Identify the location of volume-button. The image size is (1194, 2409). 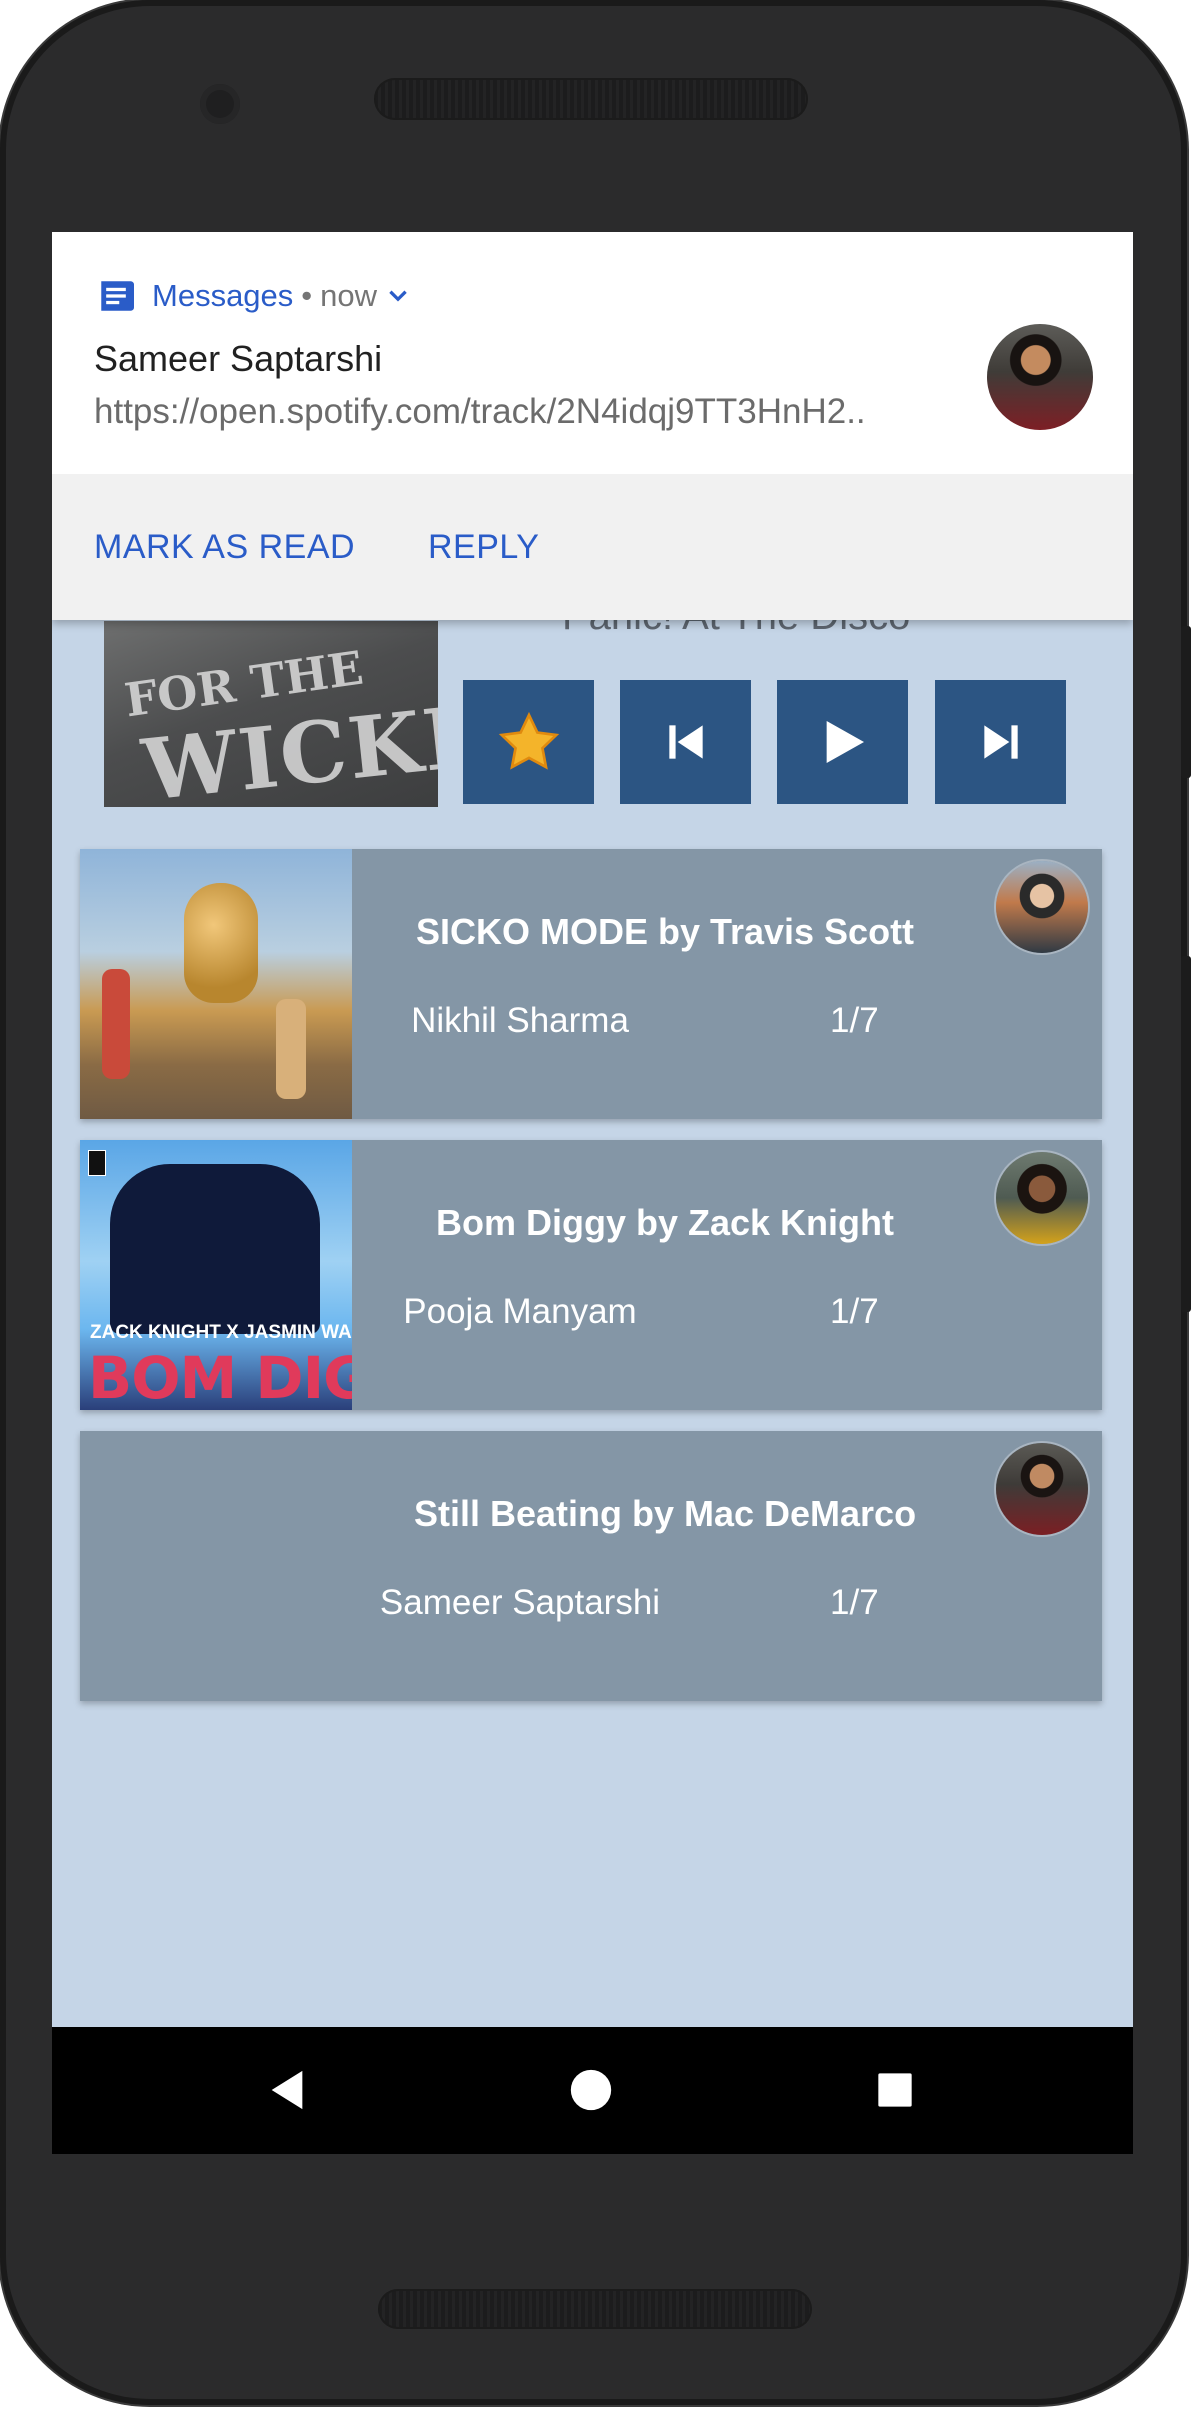
(1186, 702).